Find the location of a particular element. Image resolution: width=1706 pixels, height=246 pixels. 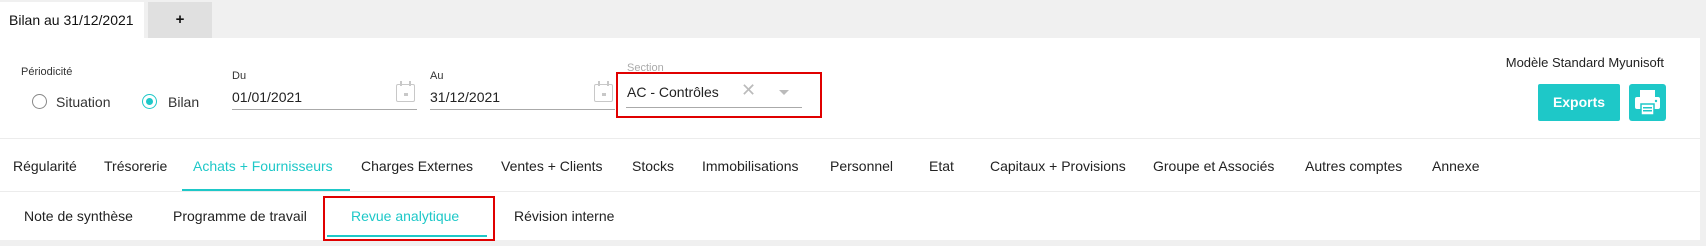

from-date-field: 01/01/2021 is located at coordinates (324, 95).